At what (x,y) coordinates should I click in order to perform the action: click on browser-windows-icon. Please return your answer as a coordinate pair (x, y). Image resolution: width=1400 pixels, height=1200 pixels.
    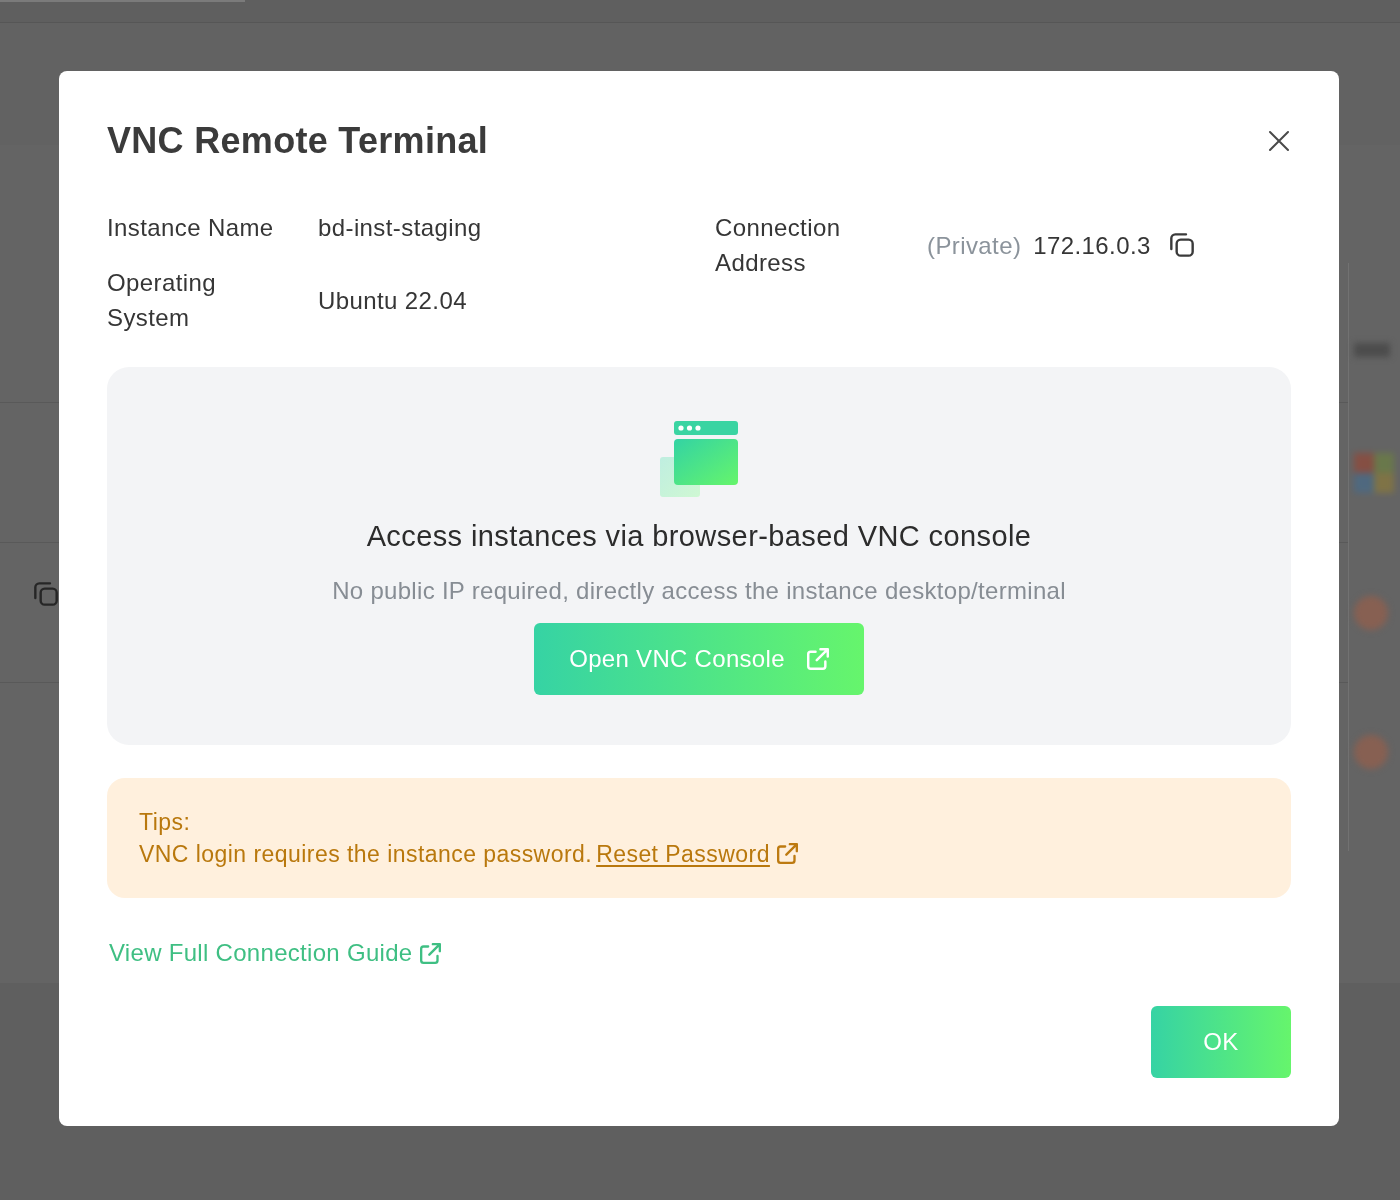
    Looking at the image, I should click on (699, 459).